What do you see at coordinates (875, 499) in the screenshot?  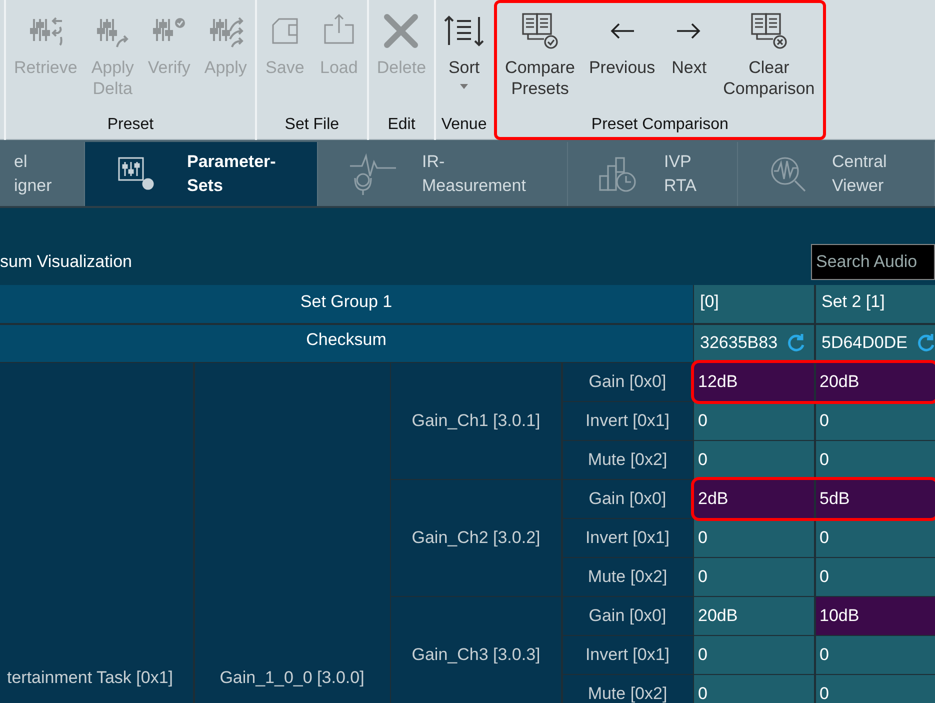 I see `value-cell: 5dB` at bounding box center [875, 499].